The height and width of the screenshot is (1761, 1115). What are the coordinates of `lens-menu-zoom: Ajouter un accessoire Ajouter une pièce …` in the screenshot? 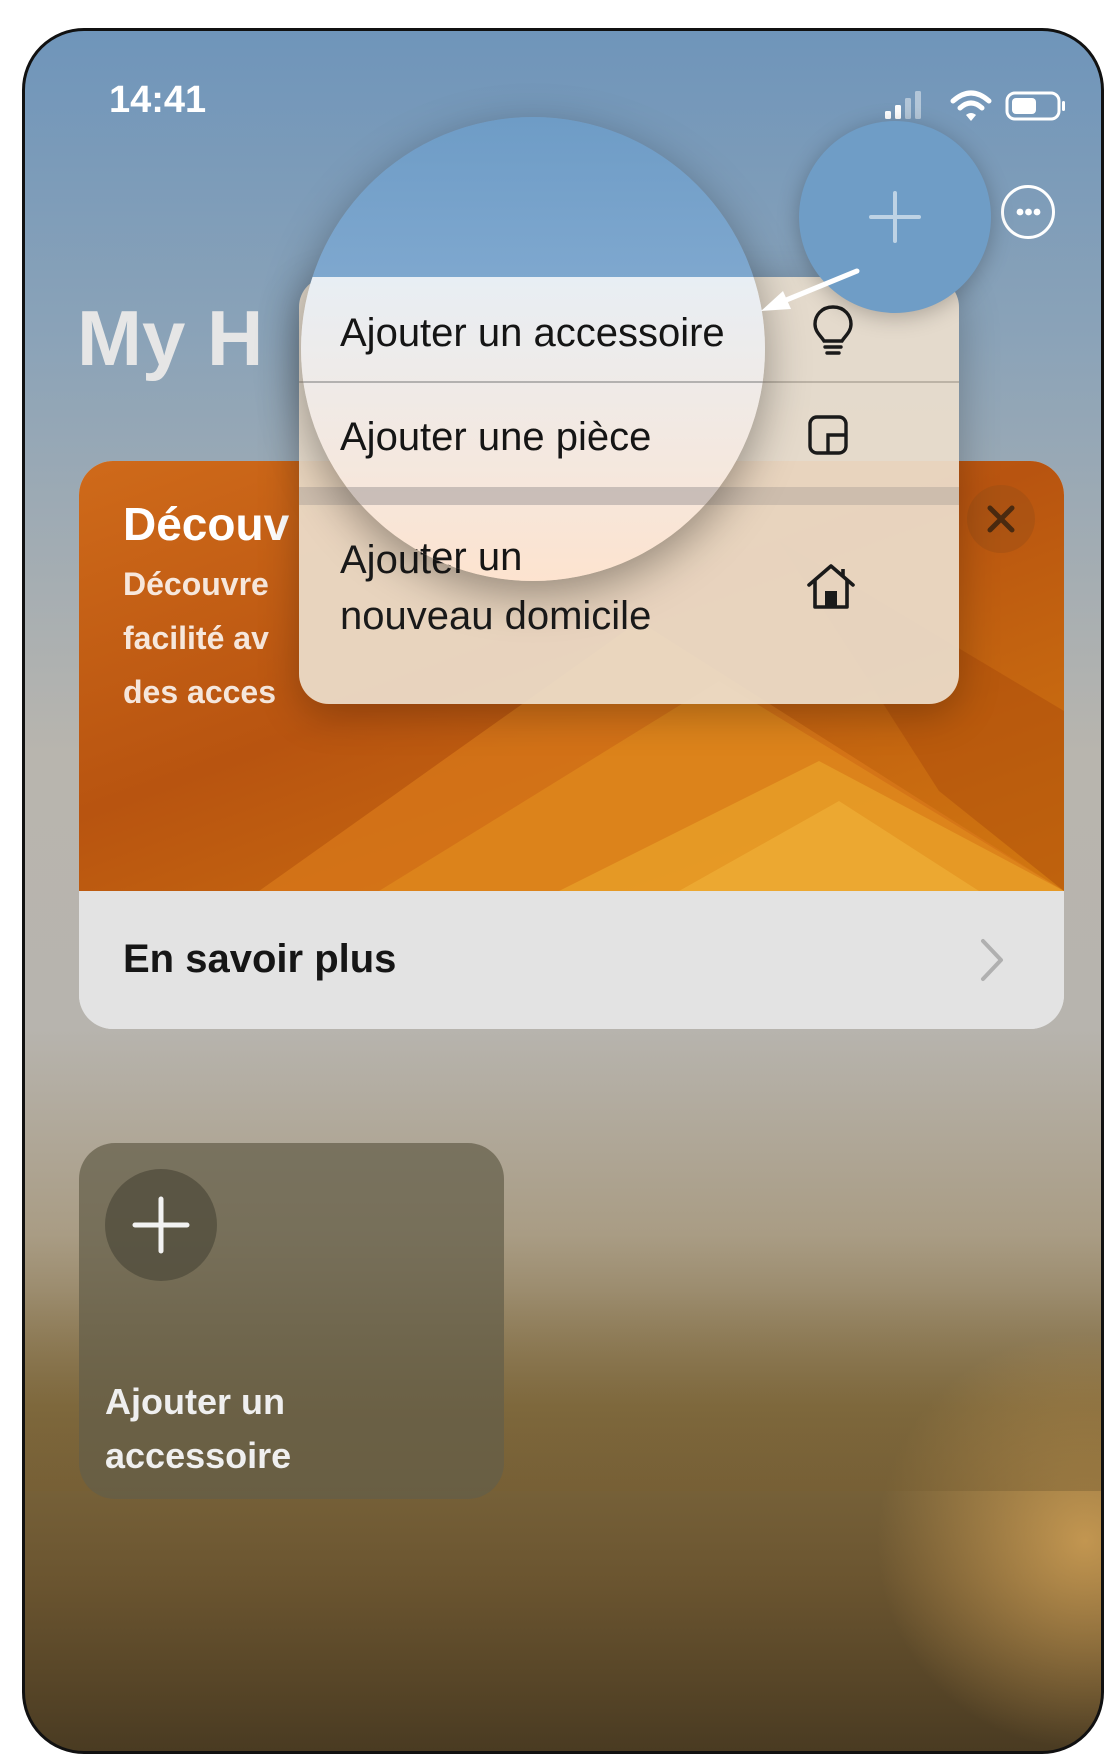 It's located at (533, 429).